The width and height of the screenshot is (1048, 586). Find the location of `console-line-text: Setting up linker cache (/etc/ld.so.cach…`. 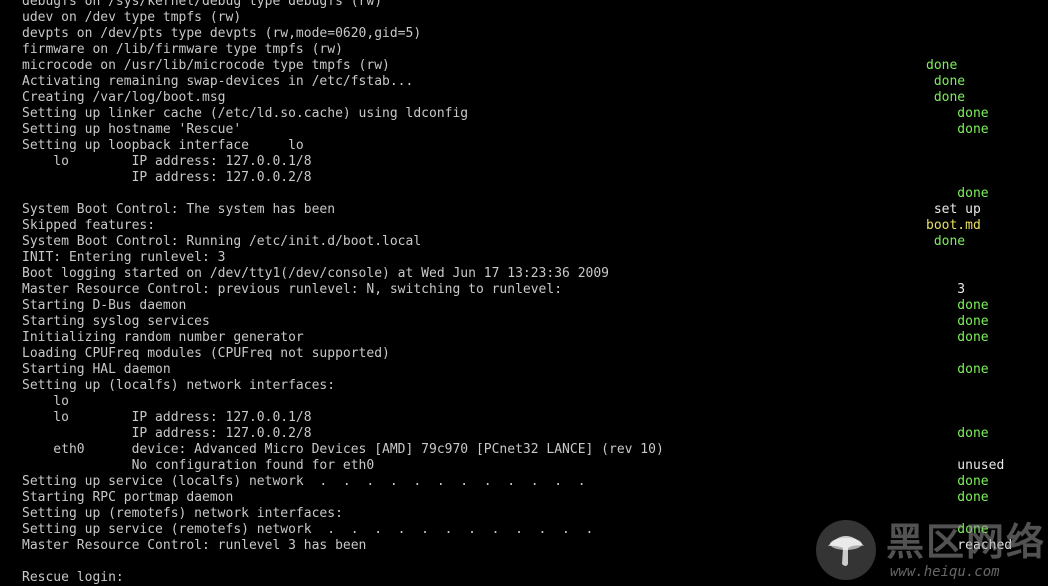

console-line-text: Setting up linker cache (/etc/ld.so.cach… is located at coordinates (245, 113).